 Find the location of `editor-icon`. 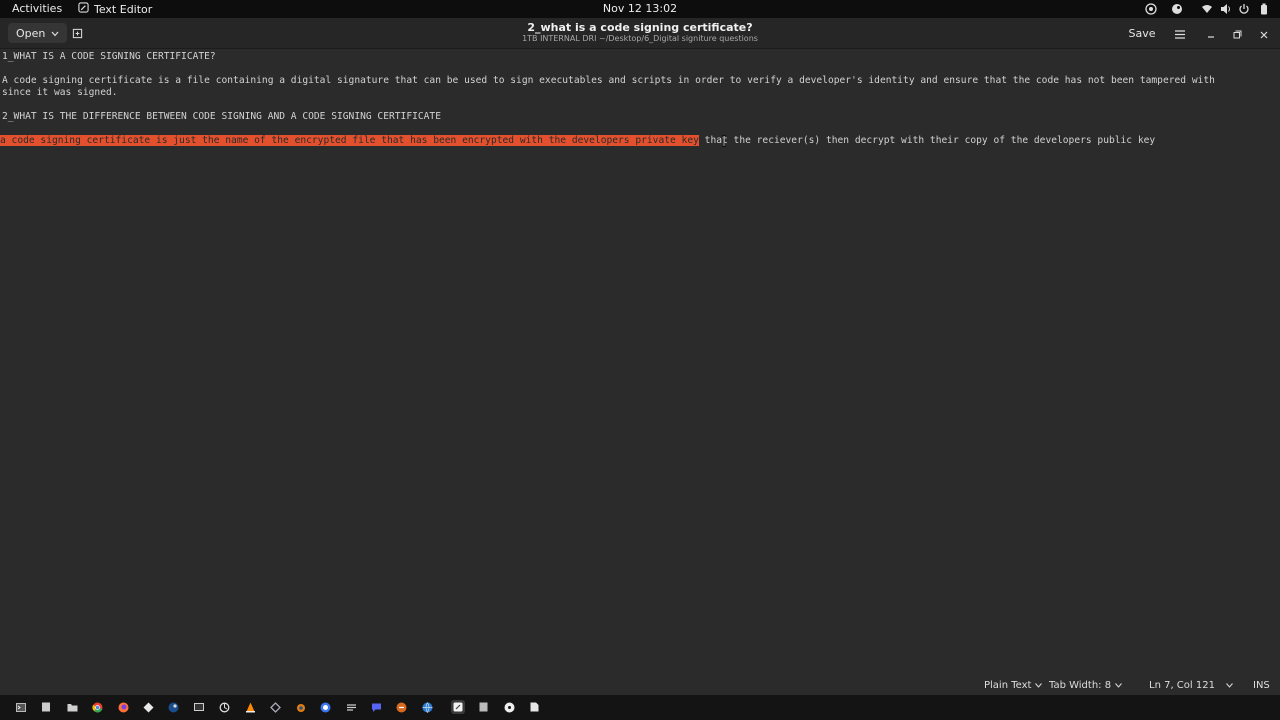

editor-icon is located at coordinates (351, 707).